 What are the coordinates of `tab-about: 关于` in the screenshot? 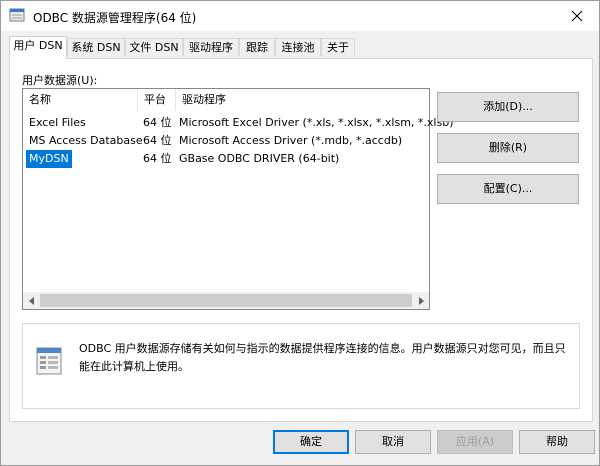 It's located at (338, 47).